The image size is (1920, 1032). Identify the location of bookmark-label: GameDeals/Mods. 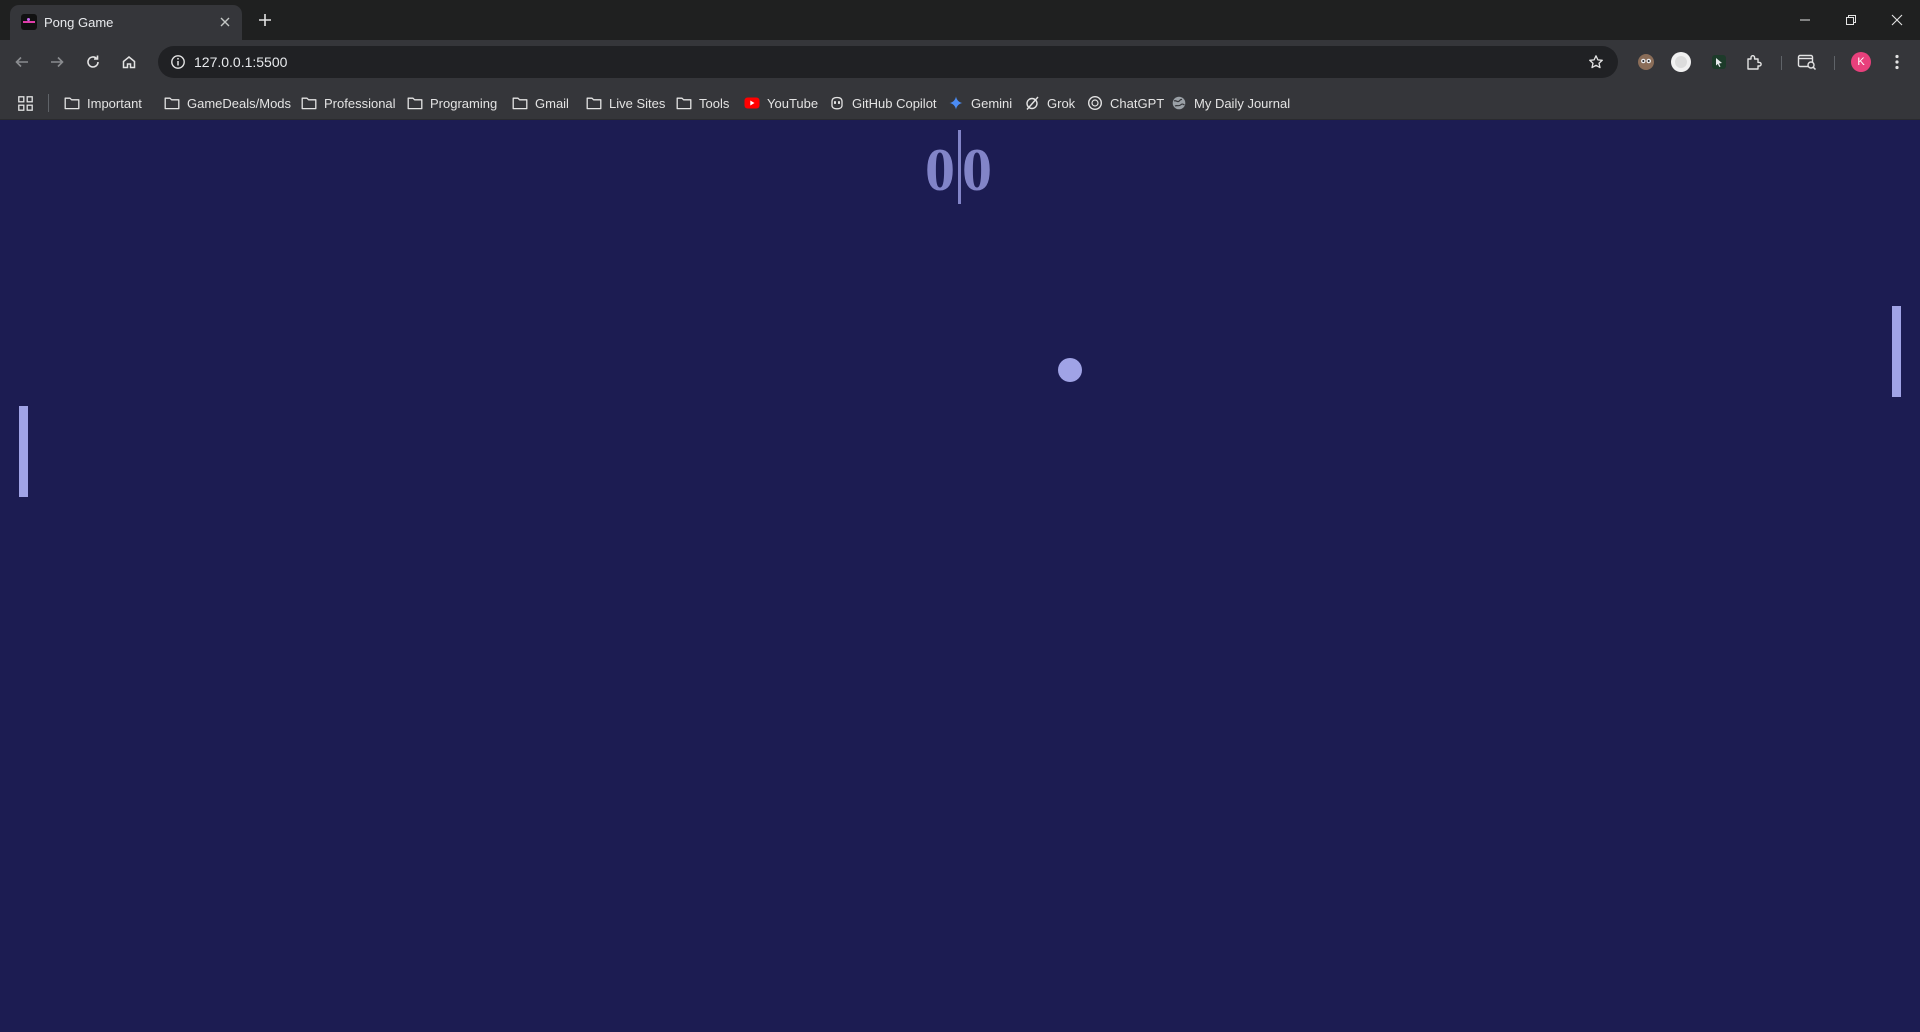
(239, 103).